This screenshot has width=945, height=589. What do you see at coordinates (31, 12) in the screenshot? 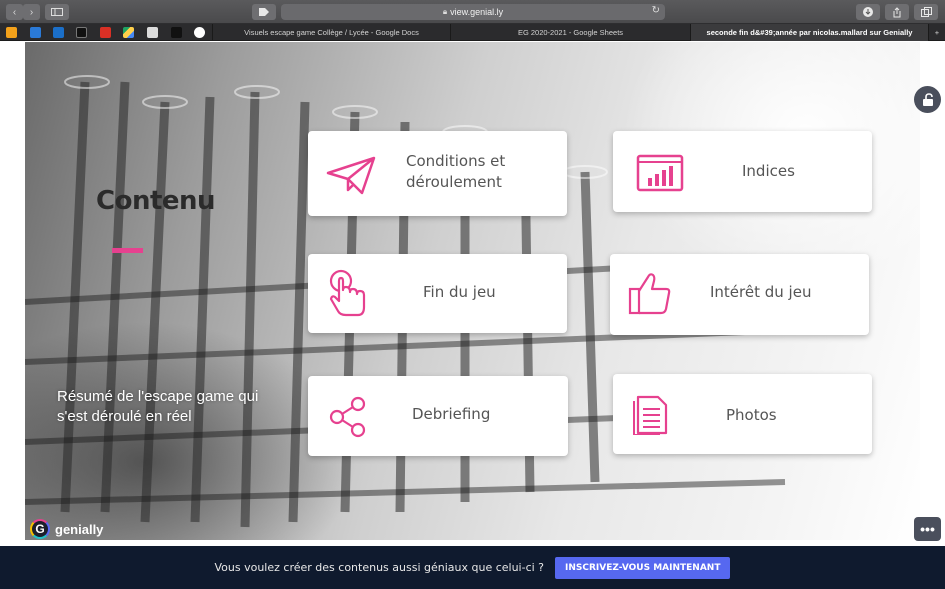
I see `forward-button: ›` at bounding box center [31, 12].